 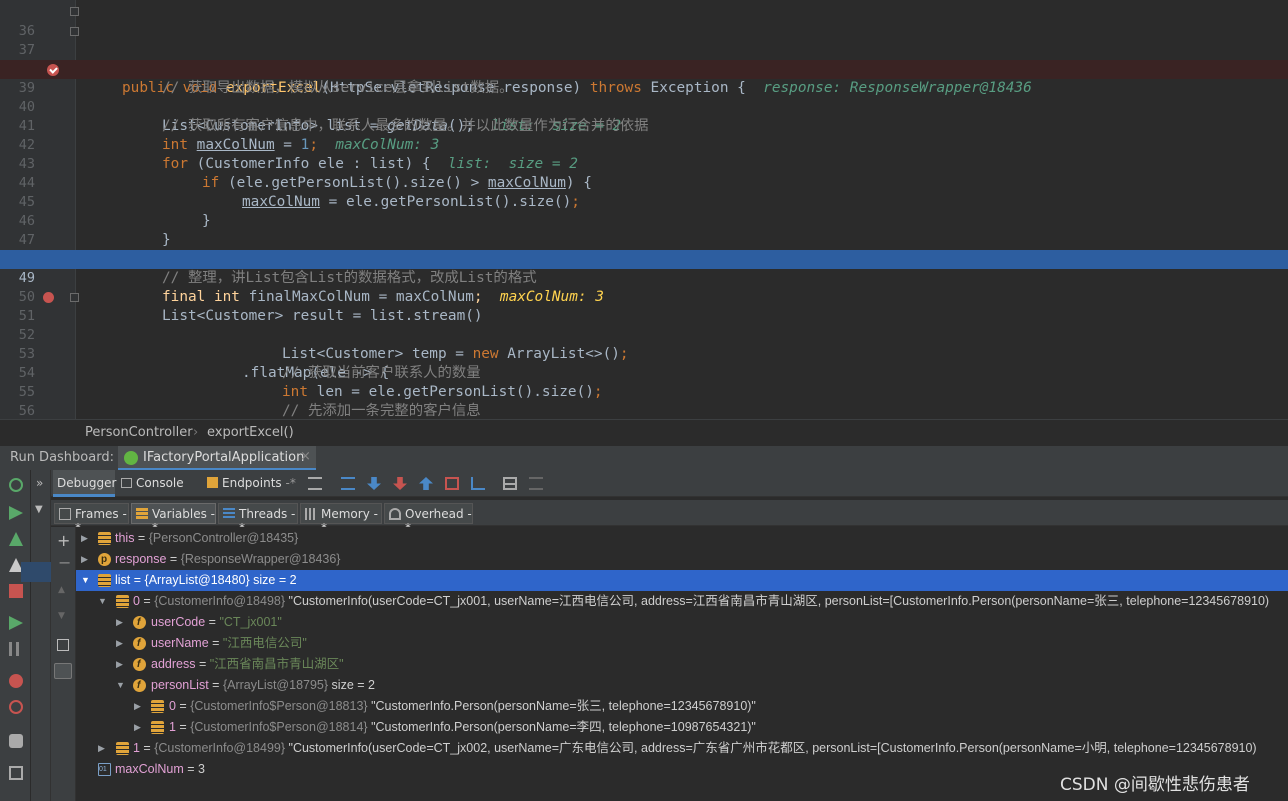 I want to click on variable-row-selected: ▼ list = {ArrayList@18480} size = 2, so click(x=682, y=580).